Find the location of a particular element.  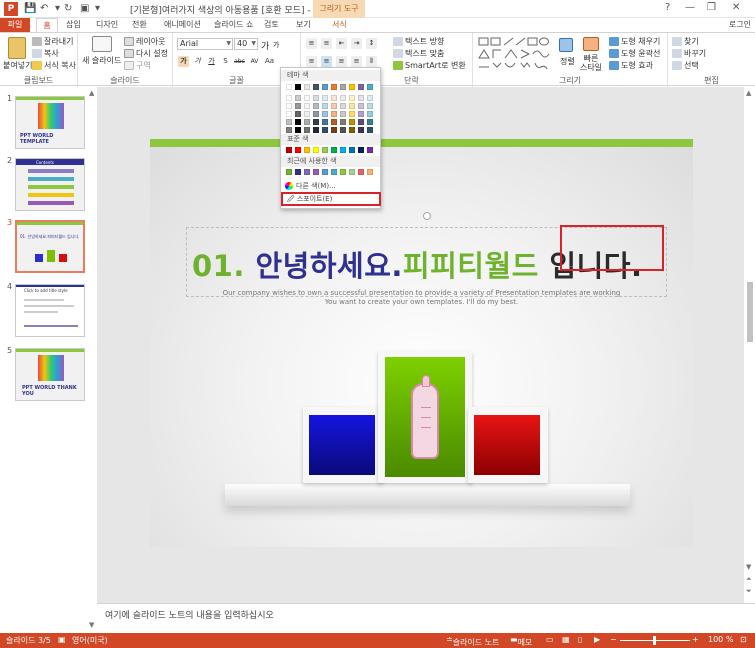

undo-icon: ↶ is located at coordinates (44, 9).